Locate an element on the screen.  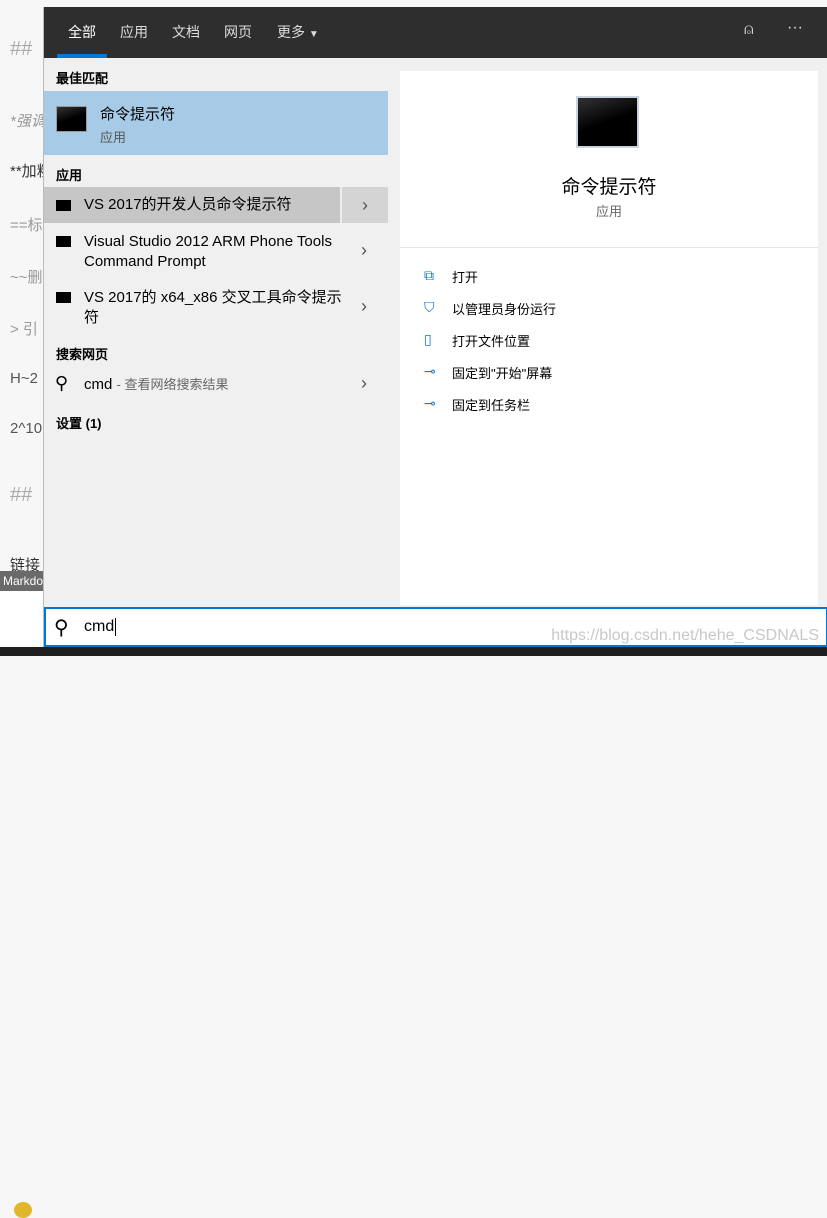
feedback-person-icon: ⍝ is located at coordinates (749, 30).